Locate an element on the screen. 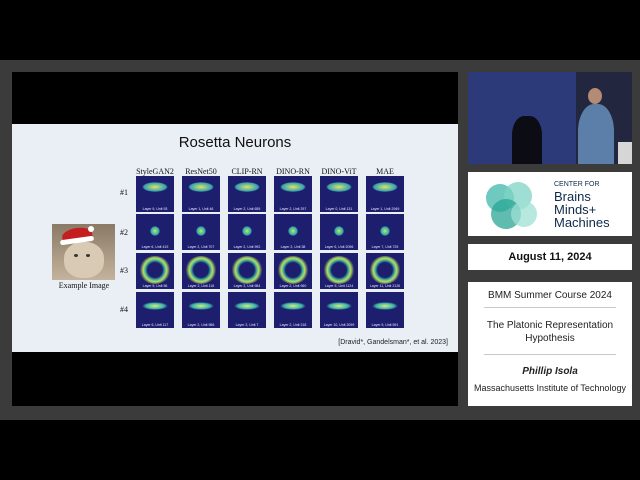 Image resolution: width=640 pixels, height=480 pixels. activation-tile: Layer 2, Unit 960 is located at coordinates (293, 271).